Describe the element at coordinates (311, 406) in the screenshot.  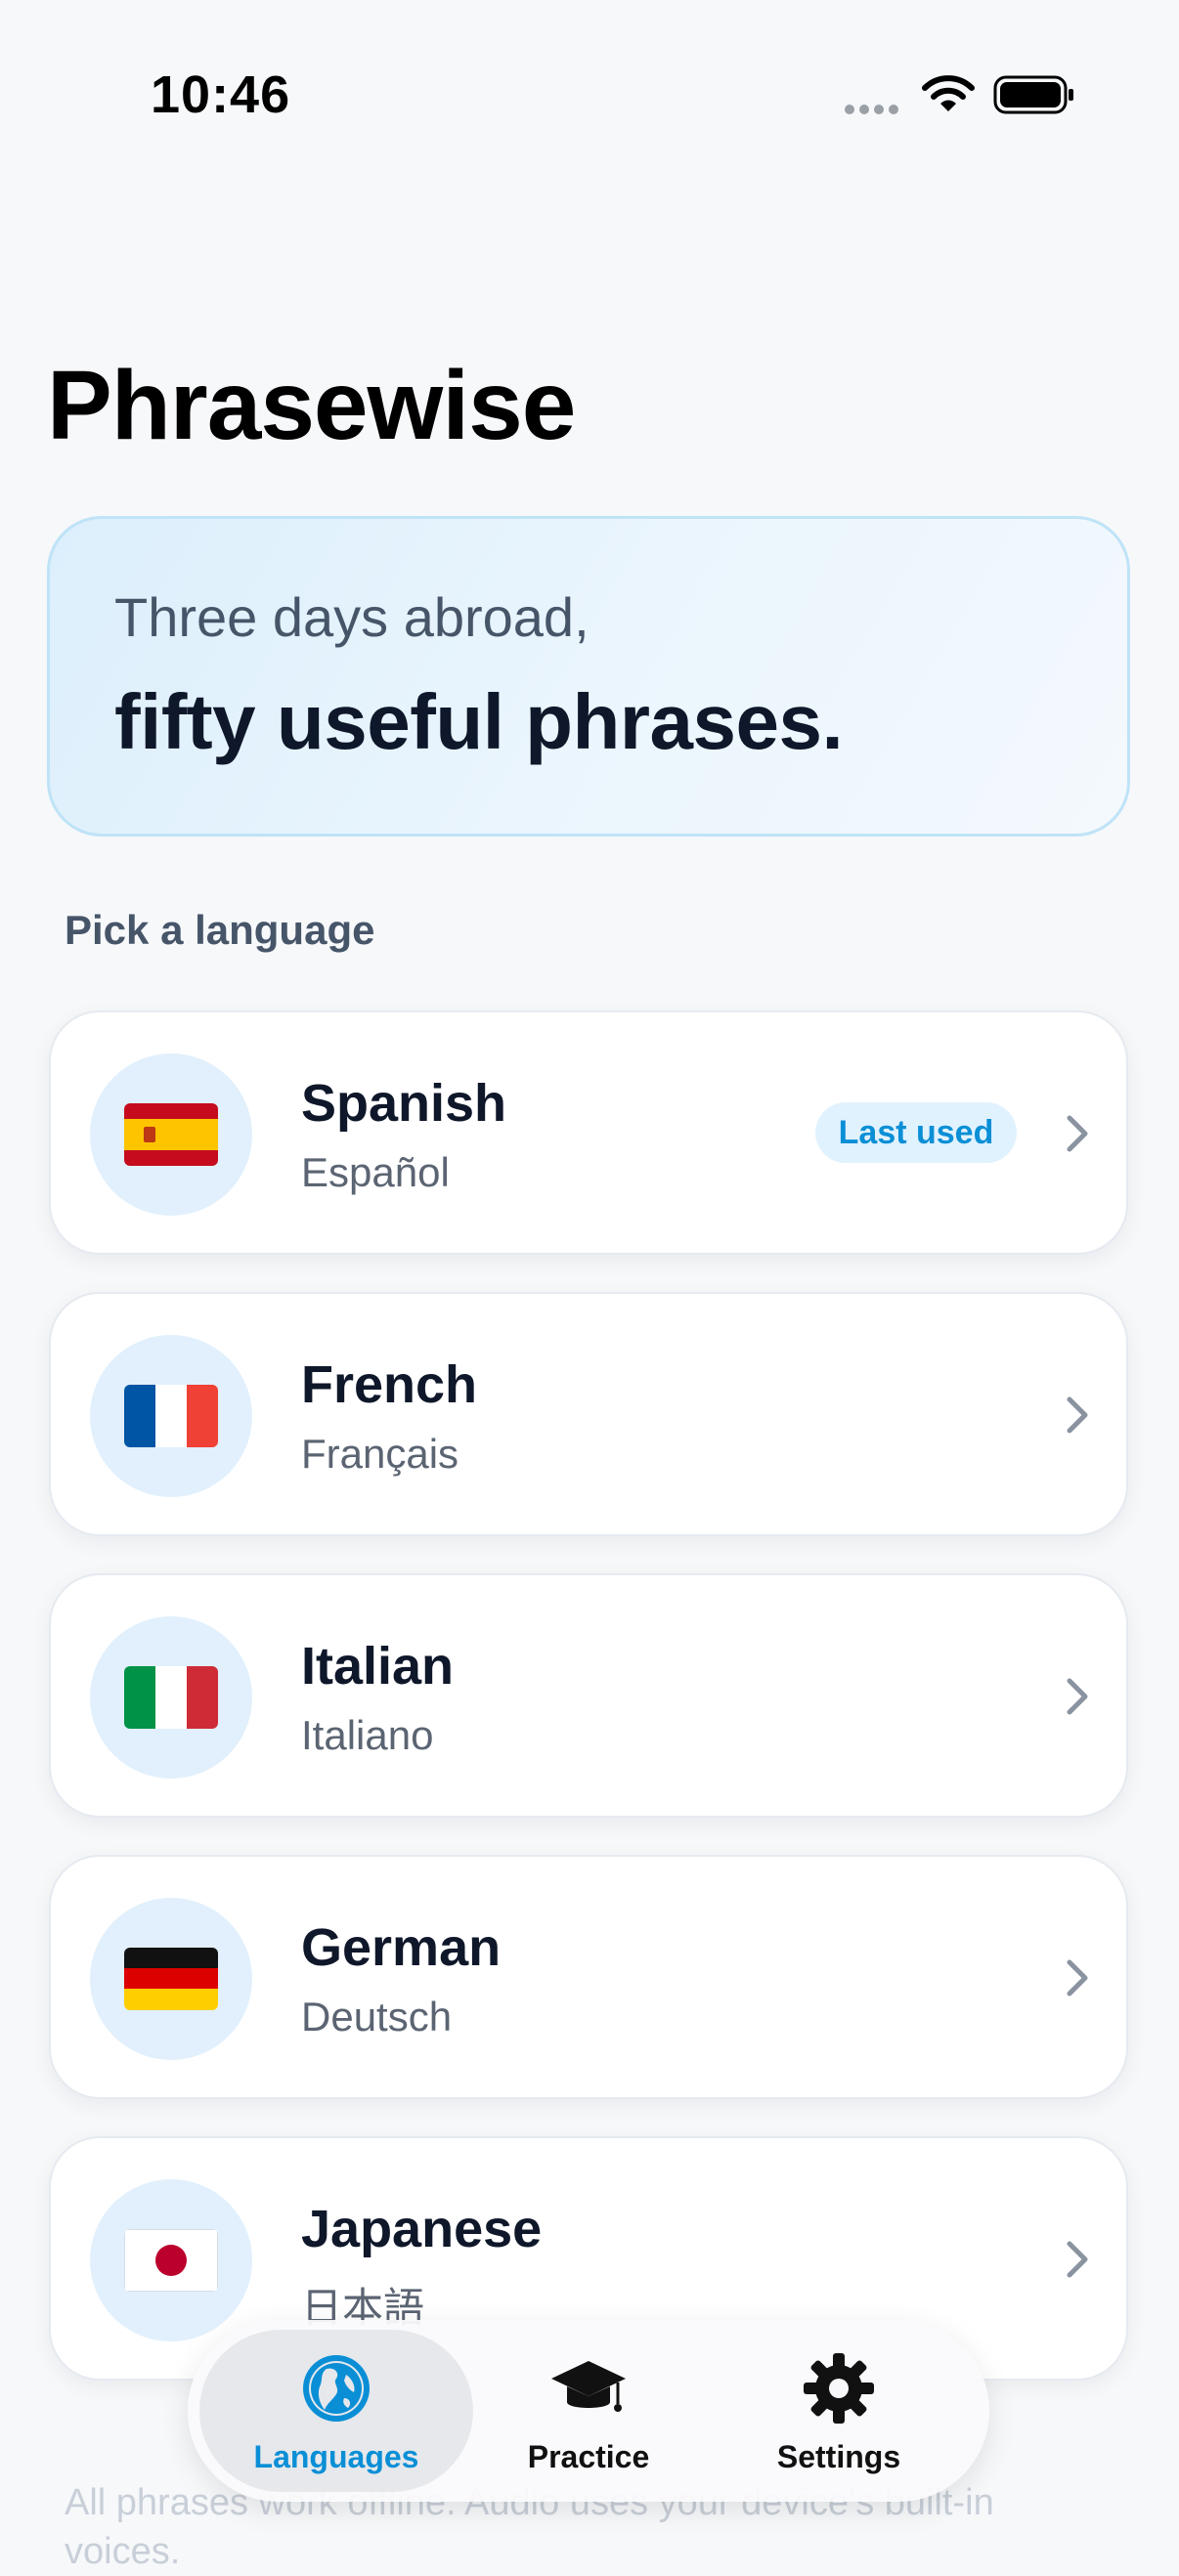
I see `page-title: Phrasewise` at that location.